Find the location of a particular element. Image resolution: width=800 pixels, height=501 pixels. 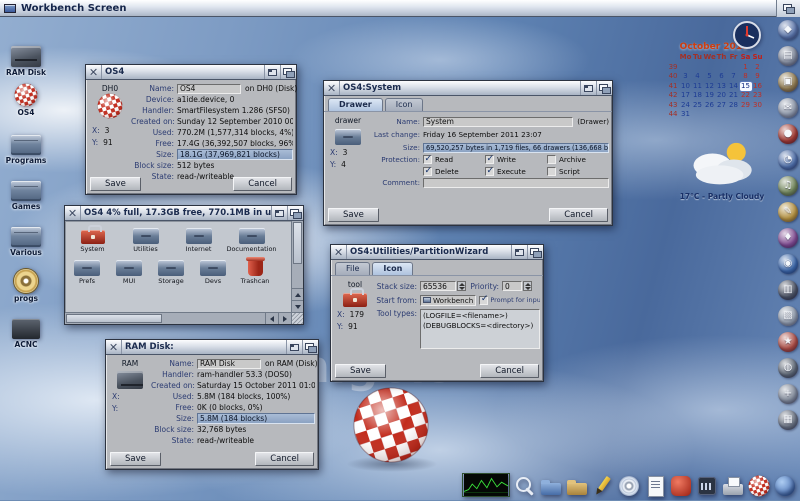

titlebar: OS4:System is located at coordinates (468, 88).